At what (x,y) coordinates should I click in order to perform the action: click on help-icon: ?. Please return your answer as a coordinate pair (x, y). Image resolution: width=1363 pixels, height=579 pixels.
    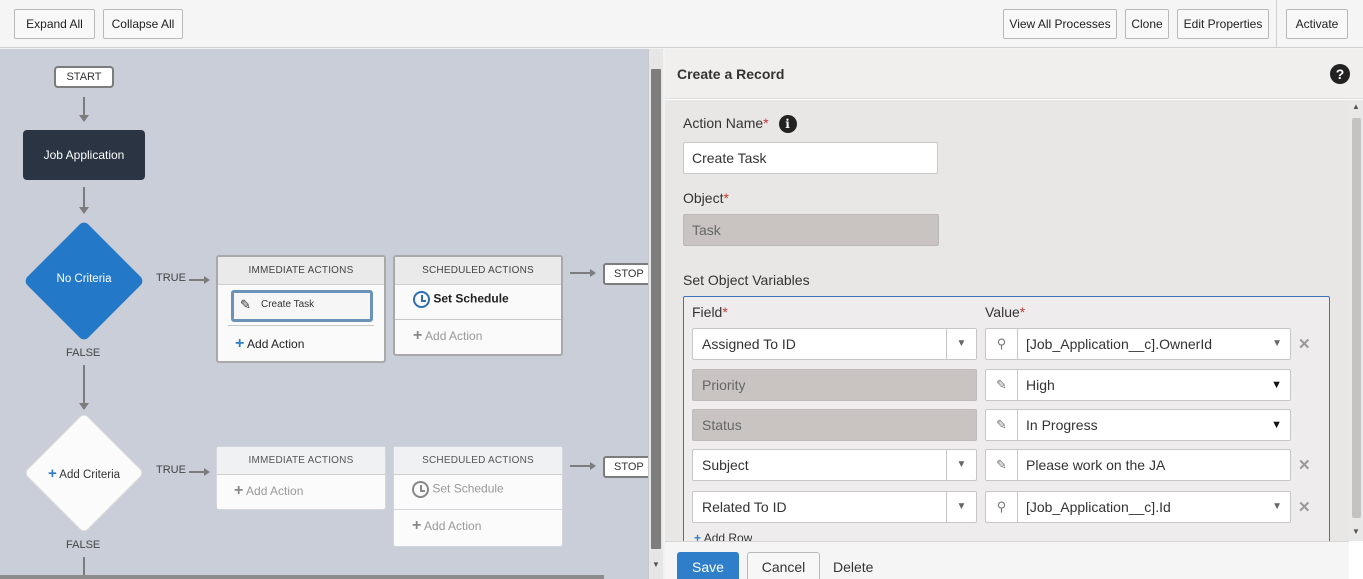
    Looking at the image, I should click on (1340, 74).